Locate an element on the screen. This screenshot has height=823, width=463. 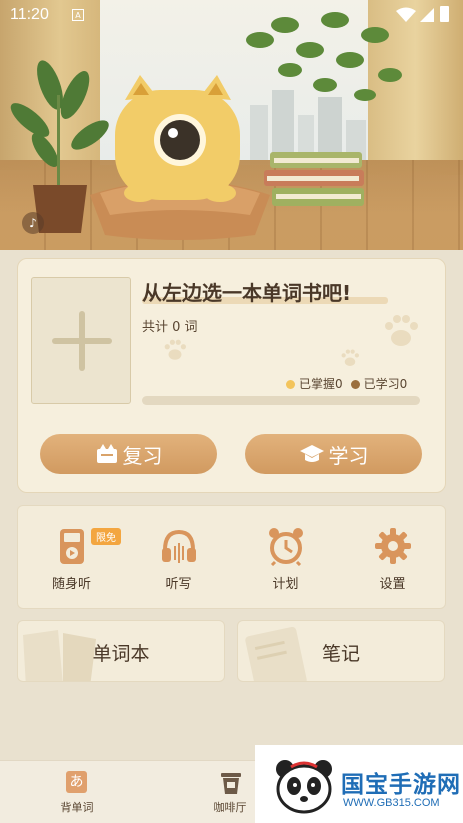
graduation-cap-icon is located at coordinates (311, 453).